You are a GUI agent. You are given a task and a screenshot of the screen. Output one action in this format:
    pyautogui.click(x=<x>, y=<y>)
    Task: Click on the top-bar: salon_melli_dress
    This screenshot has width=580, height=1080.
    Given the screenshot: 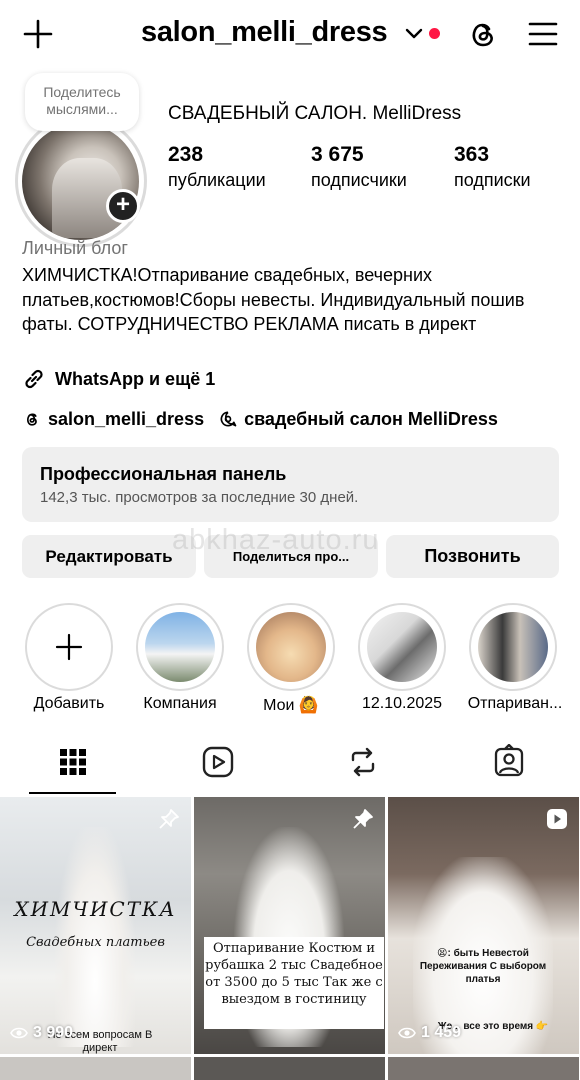 What is the action you would take?
    pyautogui.click(x=290, y=35)
    